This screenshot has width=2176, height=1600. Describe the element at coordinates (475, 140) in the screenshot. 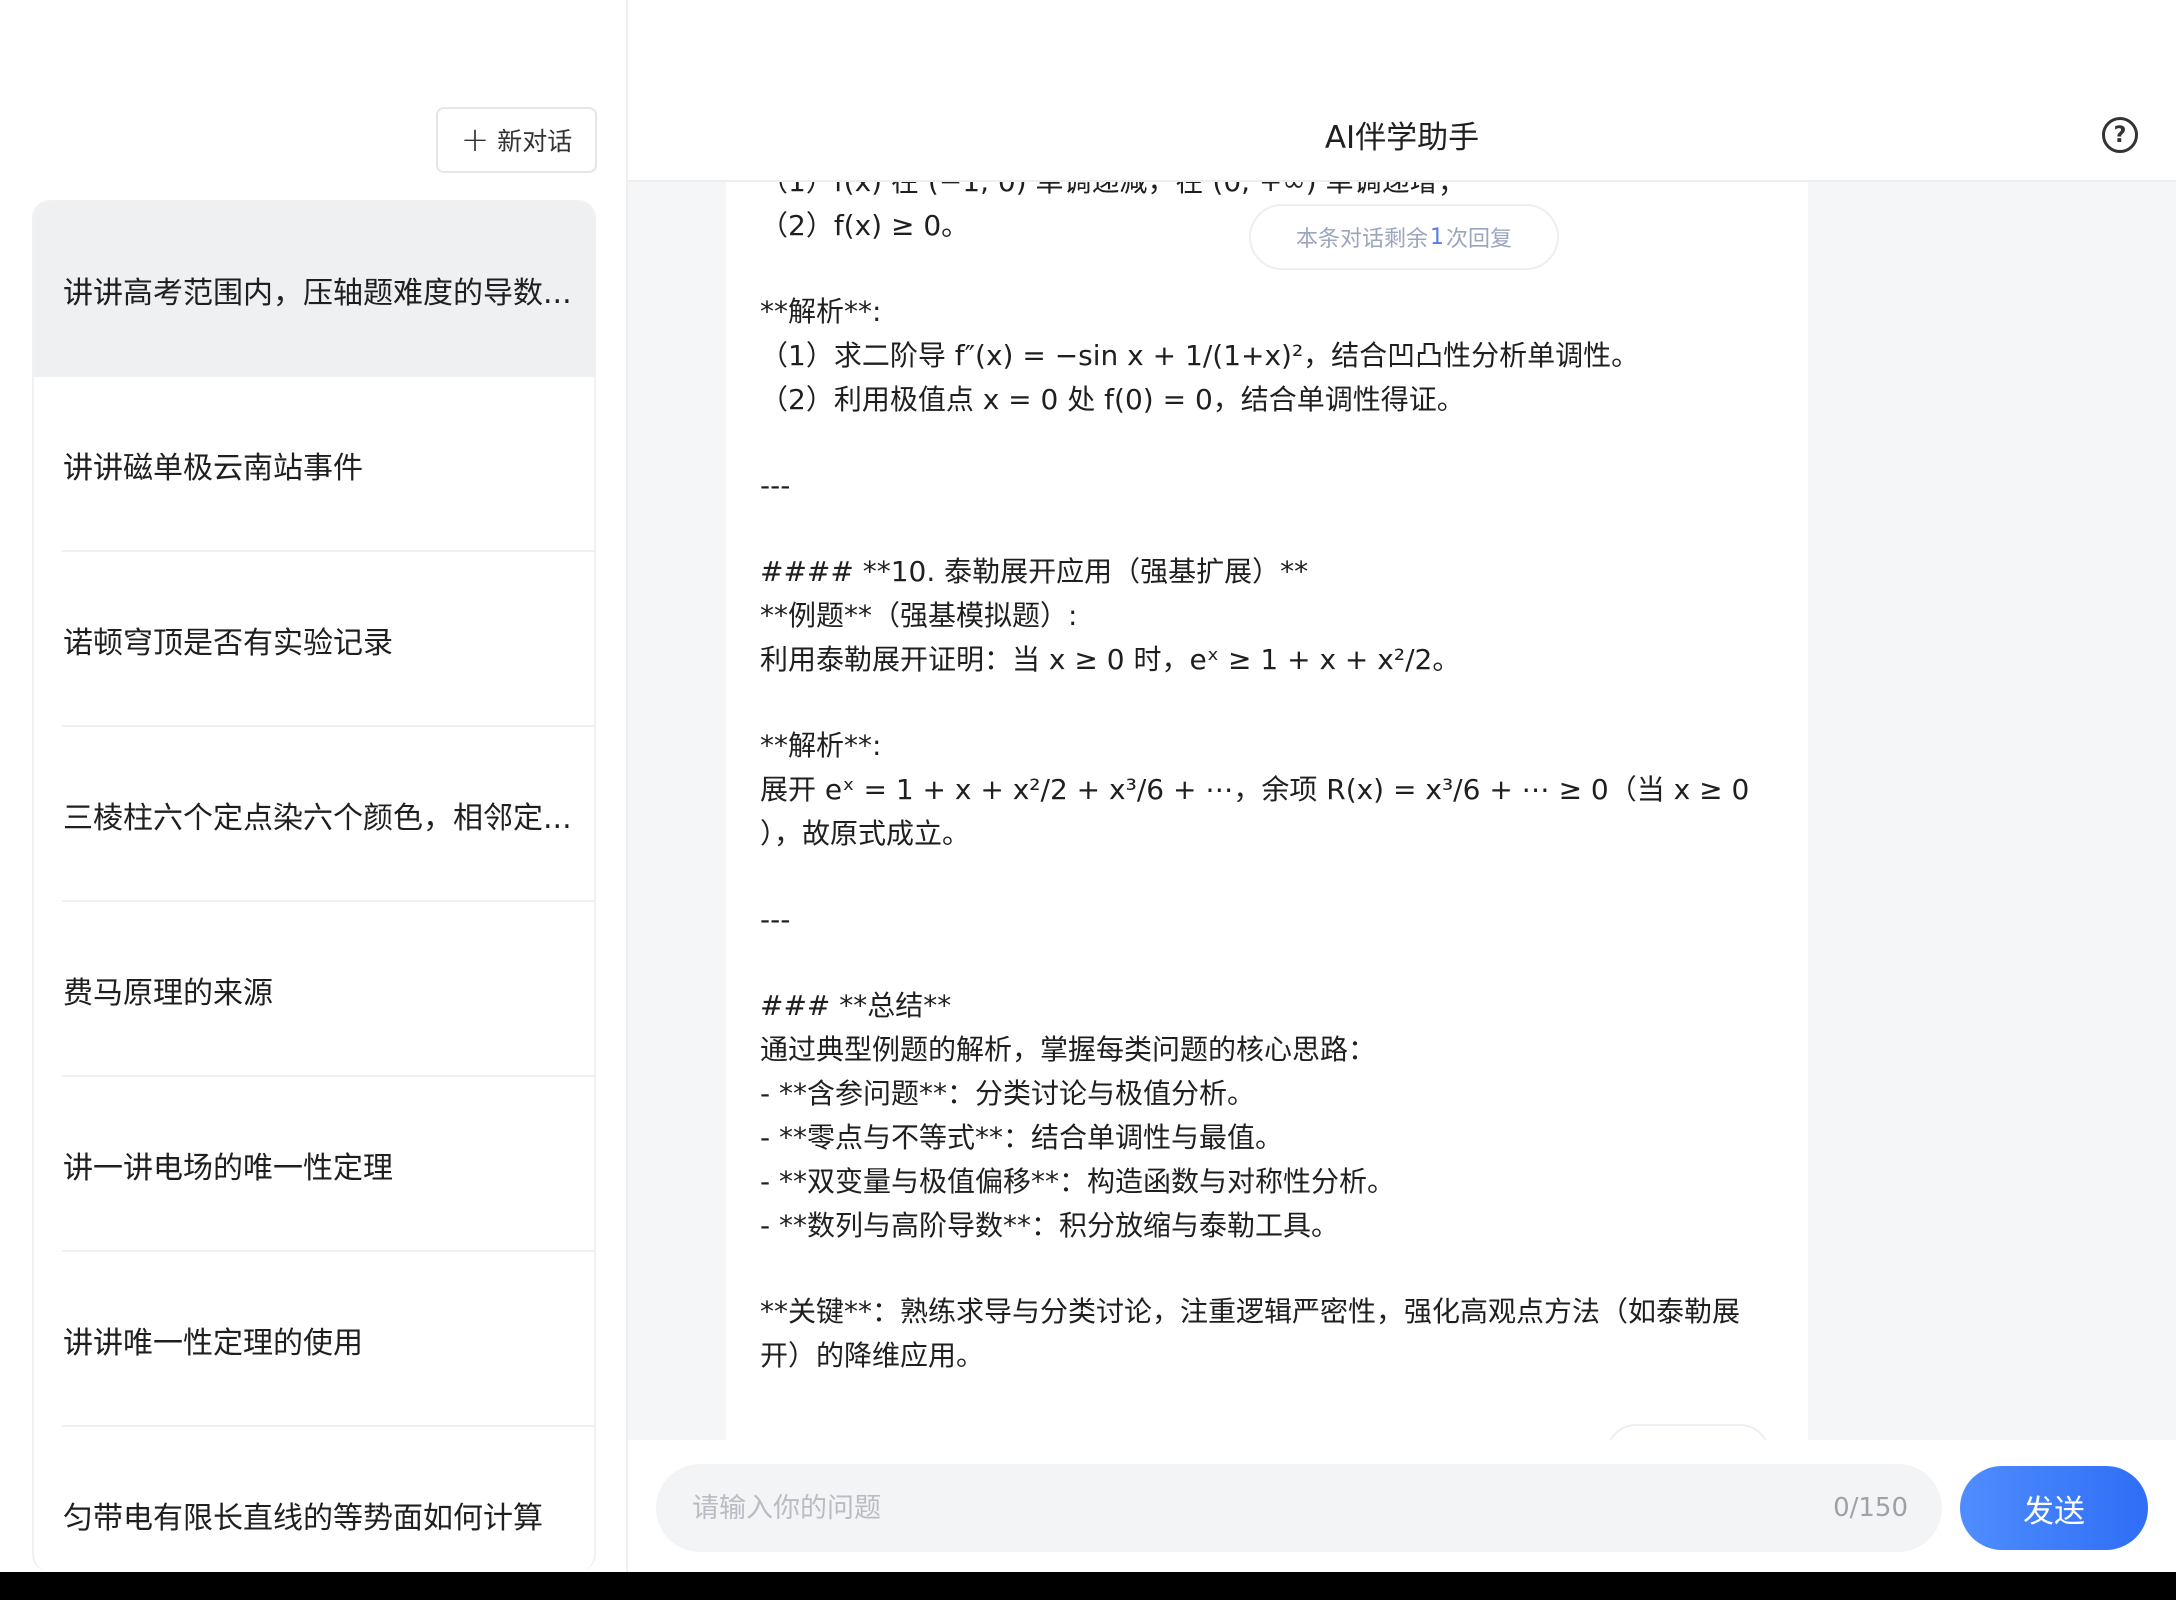

I see `plus-icon: +` at that location.